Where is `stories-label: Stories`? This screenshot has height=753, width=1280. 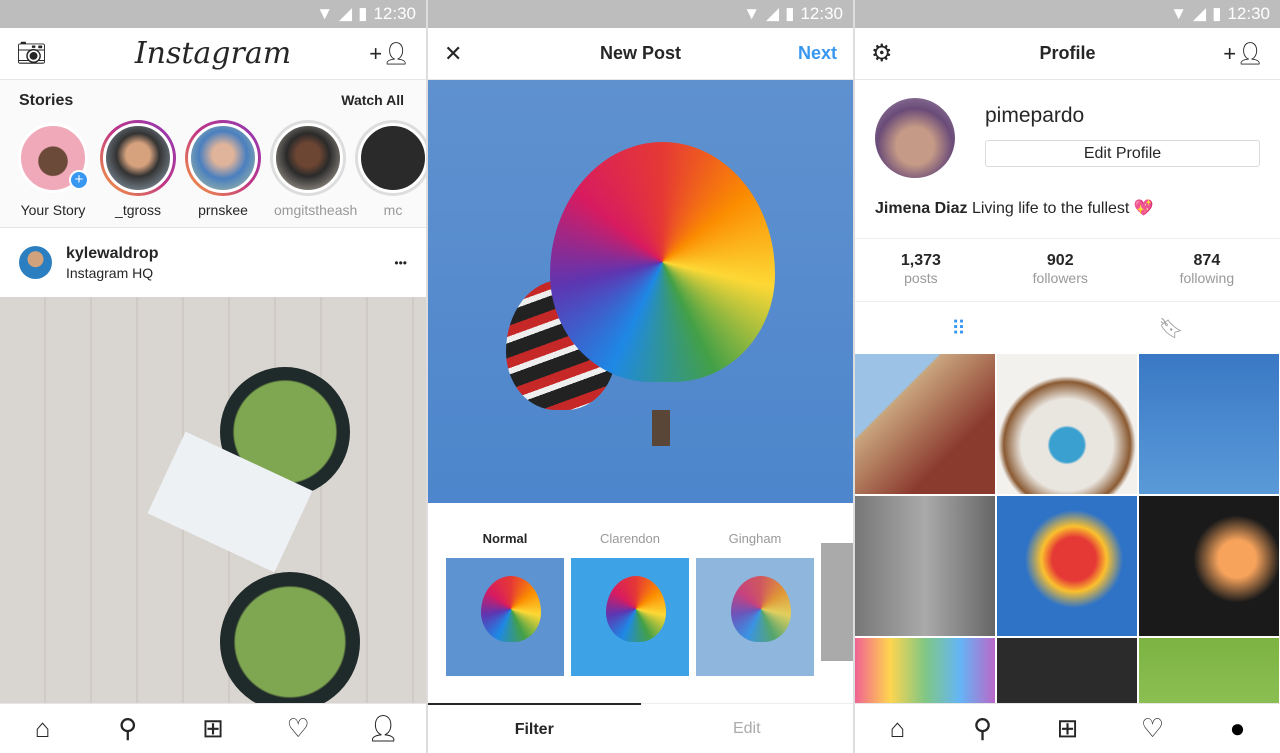
stories-label: Stories is located at coordinates (46, 100).